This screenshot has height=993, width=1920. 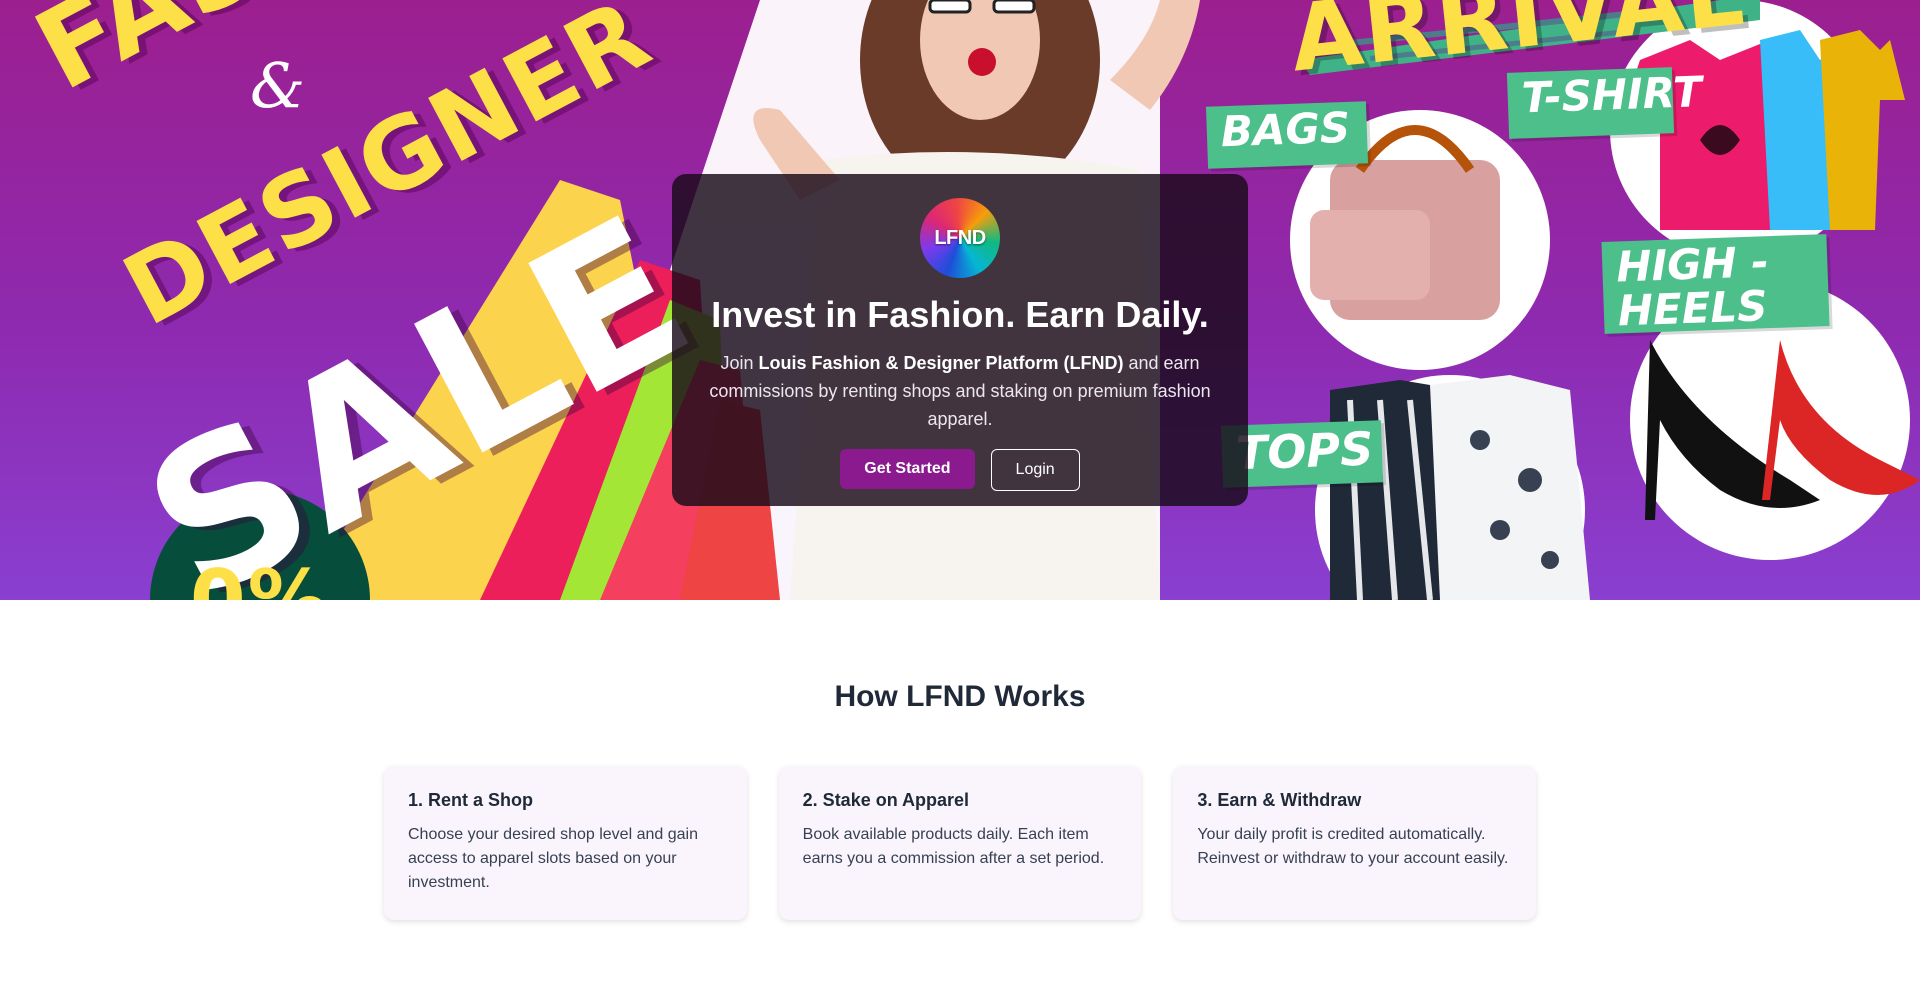 I want to click on hero-actions: Get Started Login, so click(x=960, y=470).